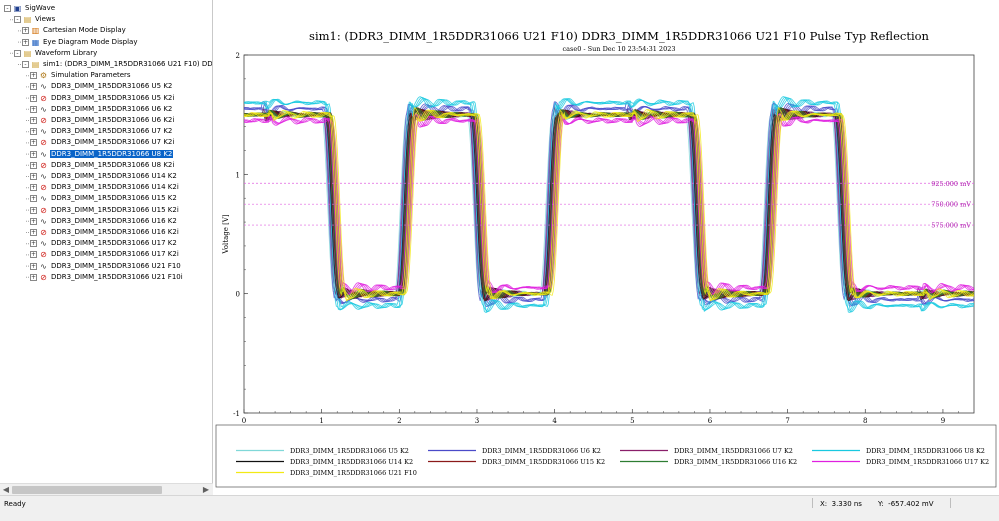 Image resolution: width=999 pixels, height=521 pixels. I want to click on tree-item: + ∿ DDR3_DIMM_1R5DDR31066 U16 K2, so click(104, 221).